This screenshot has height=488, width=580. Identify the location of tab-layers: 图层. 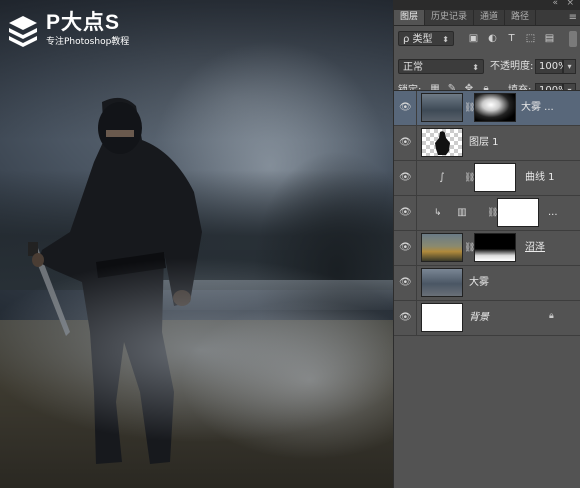
(410, 17).